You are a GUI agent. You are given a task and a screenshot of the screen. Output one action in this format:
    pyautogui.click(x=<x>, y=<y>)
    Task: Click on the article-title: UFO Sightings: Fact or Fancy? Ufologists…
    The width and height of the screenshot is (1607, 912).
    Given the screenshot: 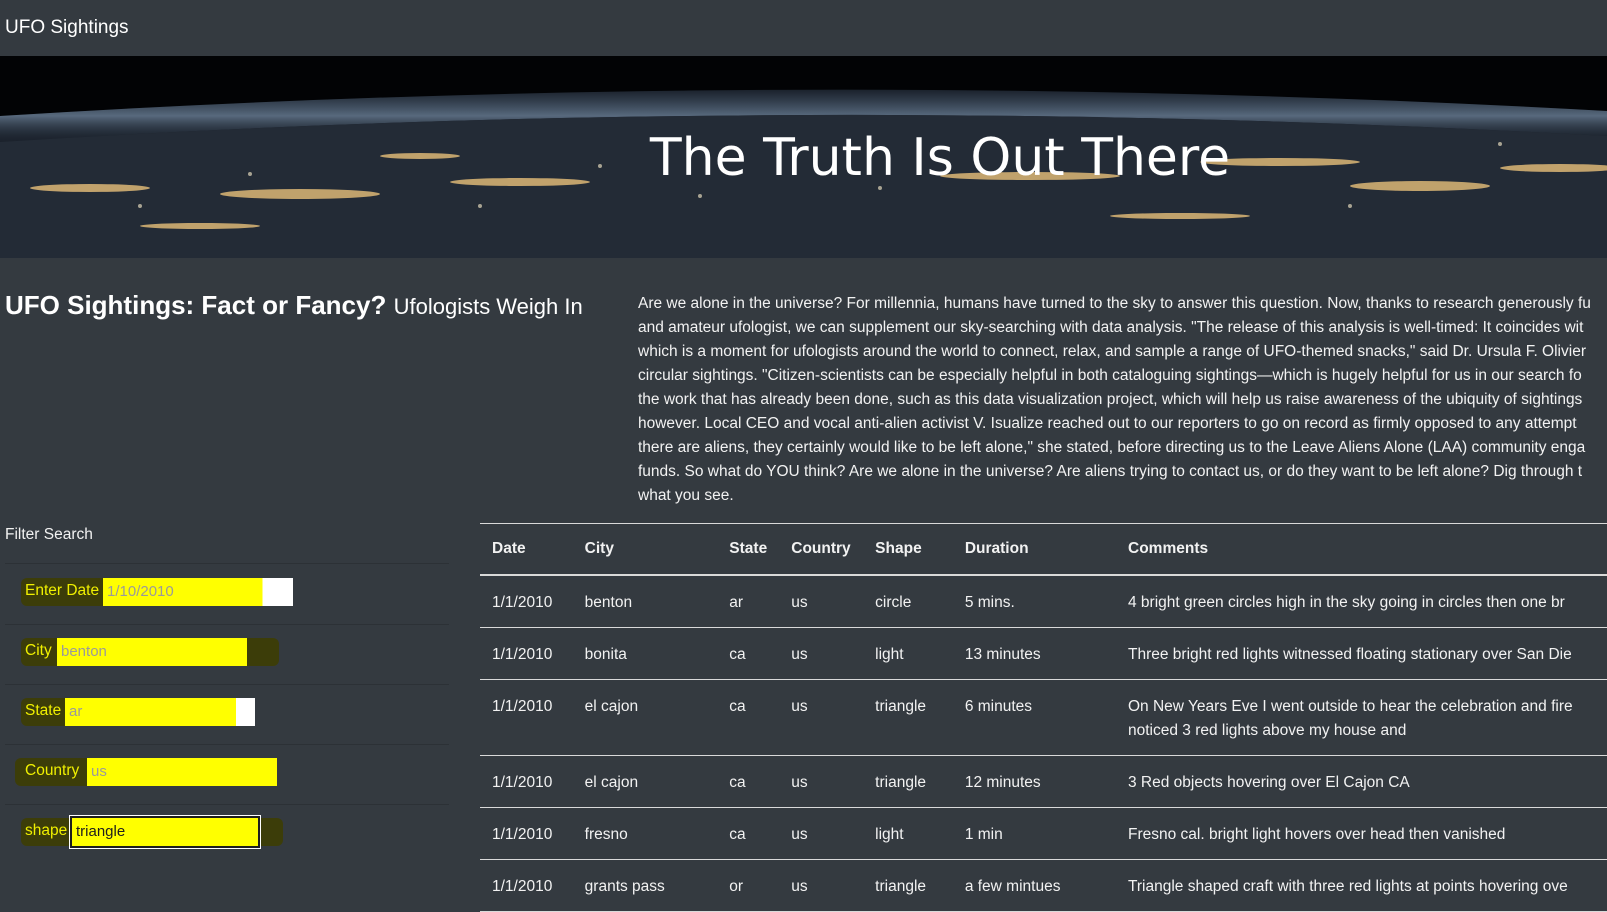 What is the action you would take?
    pyautogui.click(x=294, y=305)
    